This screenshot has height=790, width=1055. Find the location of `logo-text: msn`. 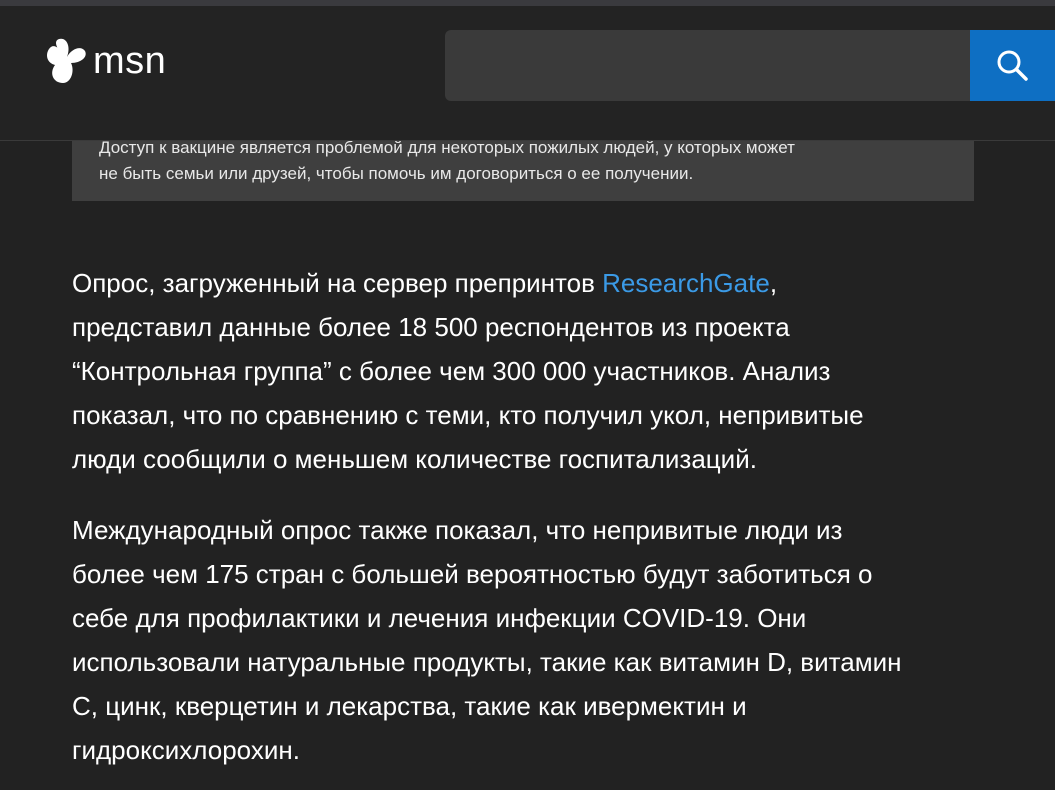

logo-text: msn is located at coordinates (130, 61).